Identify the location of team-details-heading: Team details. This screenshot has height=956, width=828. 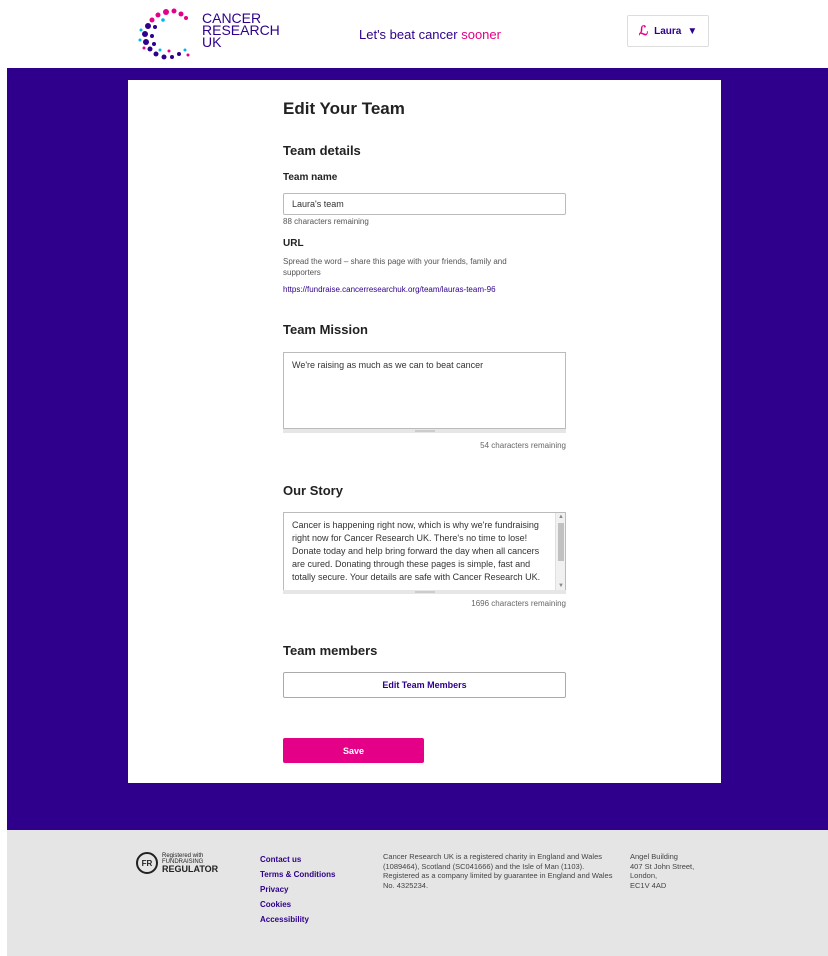
(322, 150).